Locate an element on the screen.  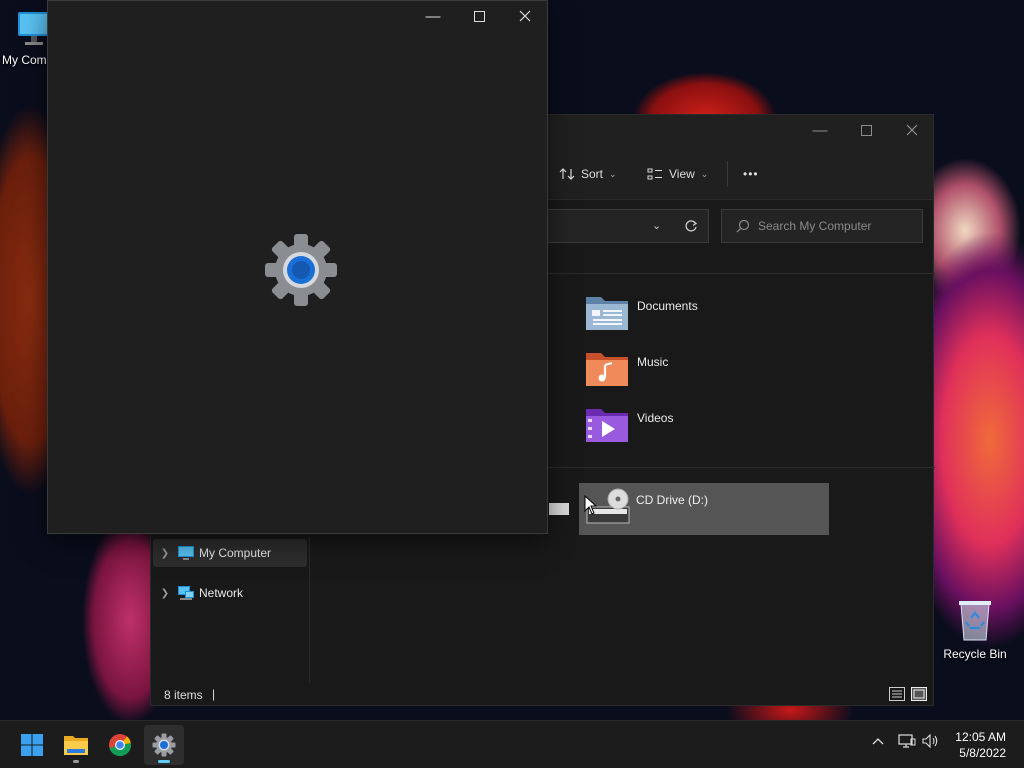
sort-label: Sort is located at coordinates (592, 174).